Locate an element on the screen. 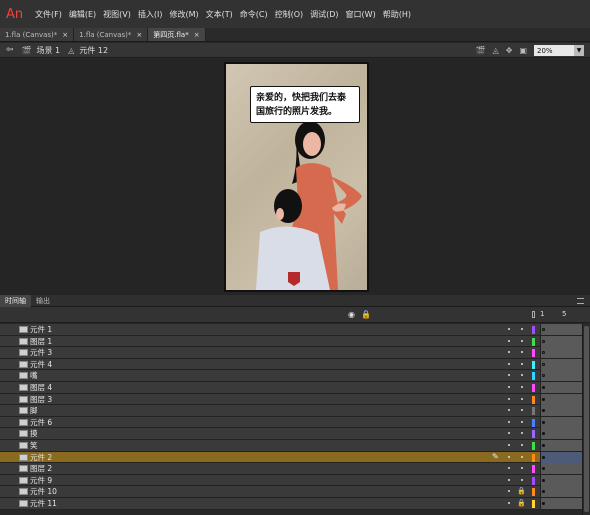  breadcrumb-scene: 🎬 场景 1 is located at coordinates (41, 50).